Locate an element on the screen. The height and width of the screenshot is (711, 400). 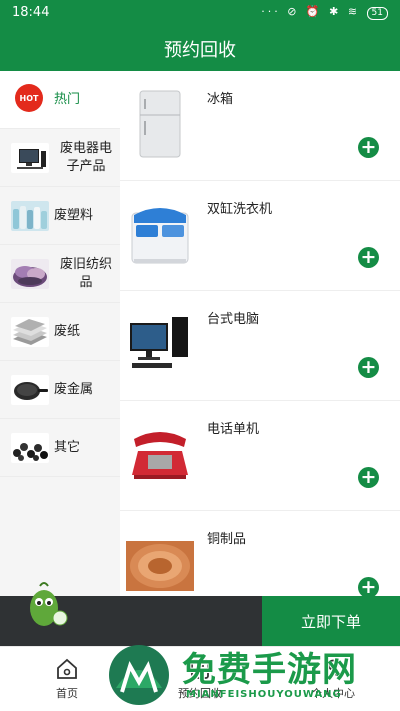
paper-stack-thumb is located at coordinates (30, 332).